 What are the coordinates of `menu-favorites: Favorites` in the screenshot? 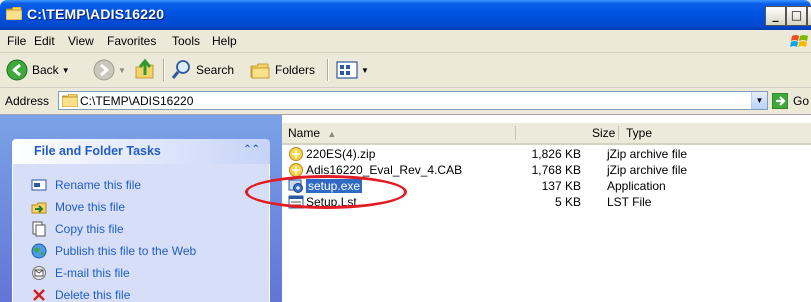 It's located at (131, 41).